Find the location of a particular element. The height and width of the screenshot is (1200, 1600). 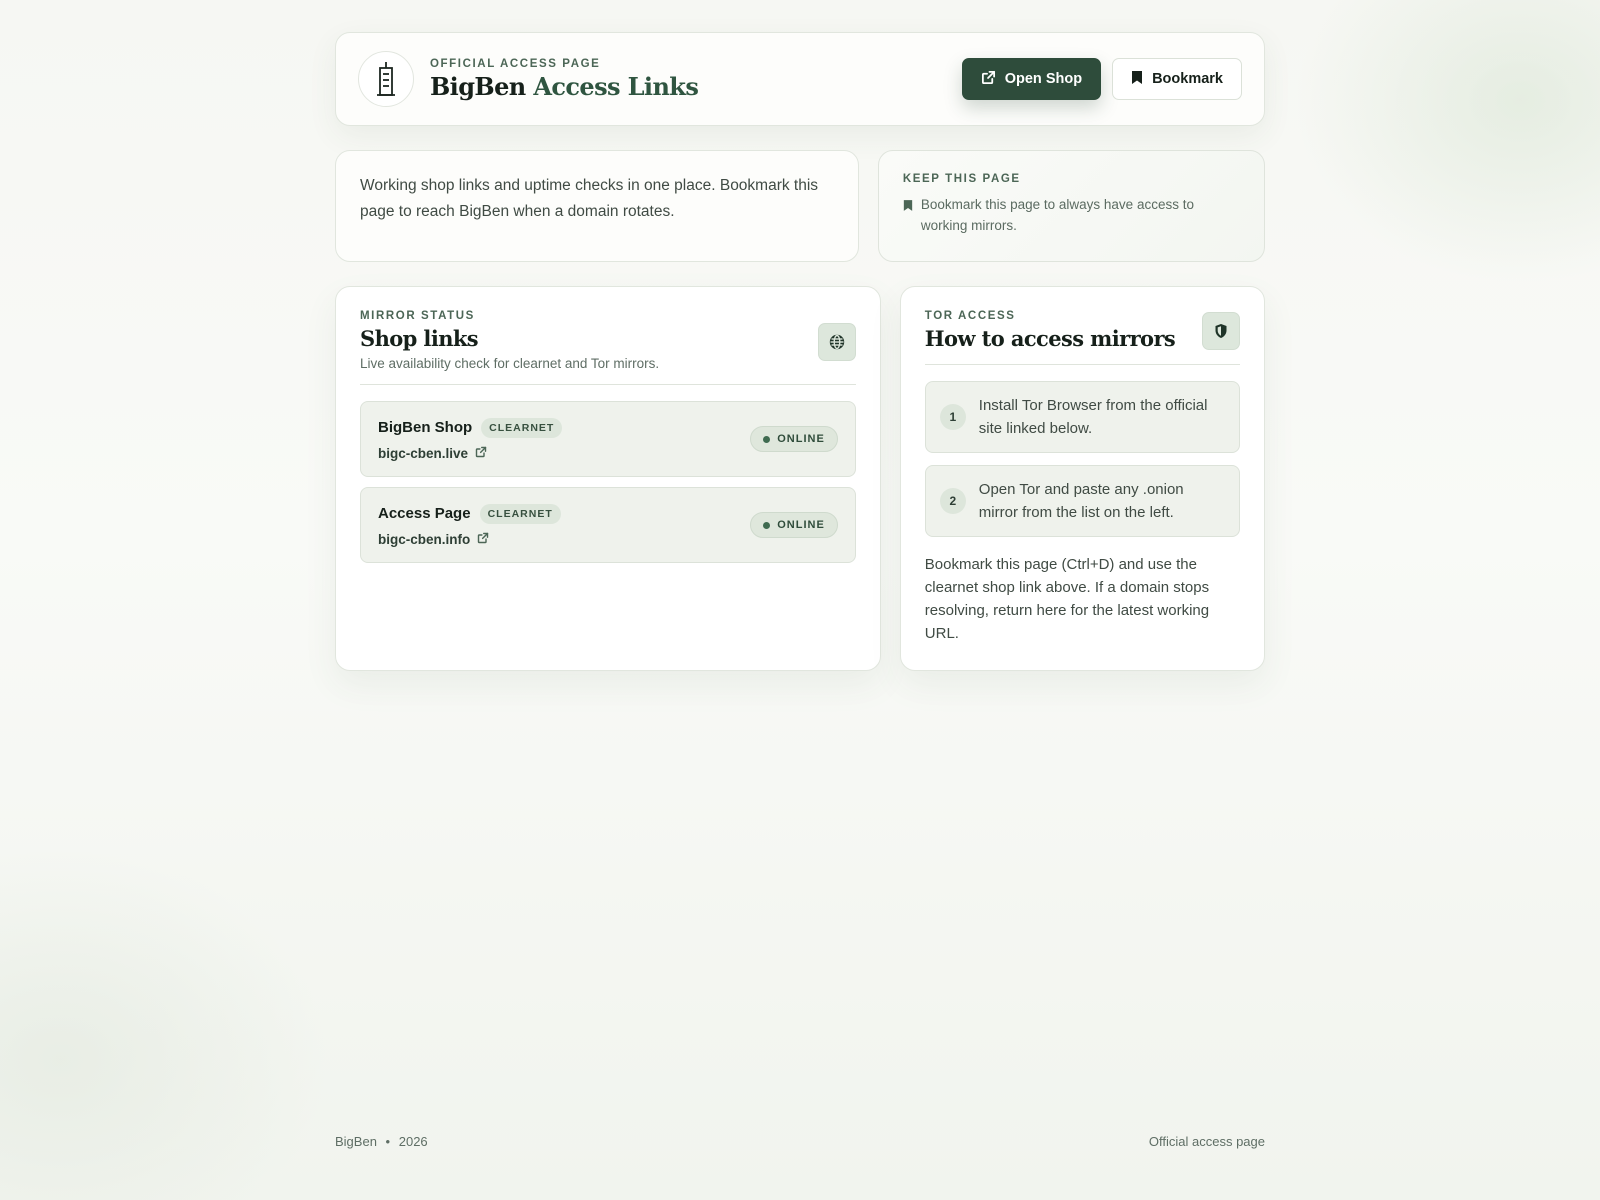

footer-right: Official access page is located at coordinates (1206, 1141).